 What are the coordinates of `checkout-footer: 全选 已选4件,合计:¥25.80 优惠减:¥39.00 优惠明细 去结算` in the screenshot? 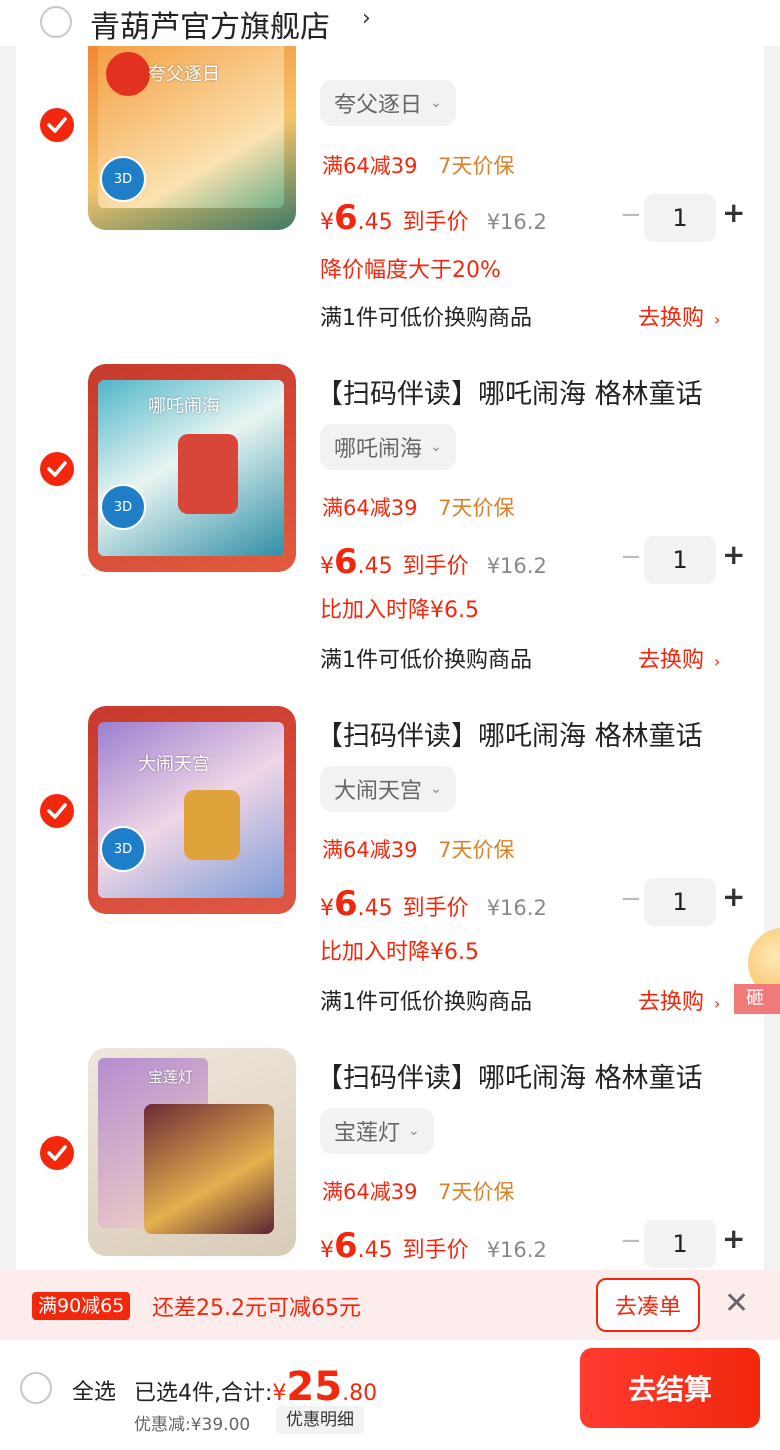 It's located at (390, 1395).